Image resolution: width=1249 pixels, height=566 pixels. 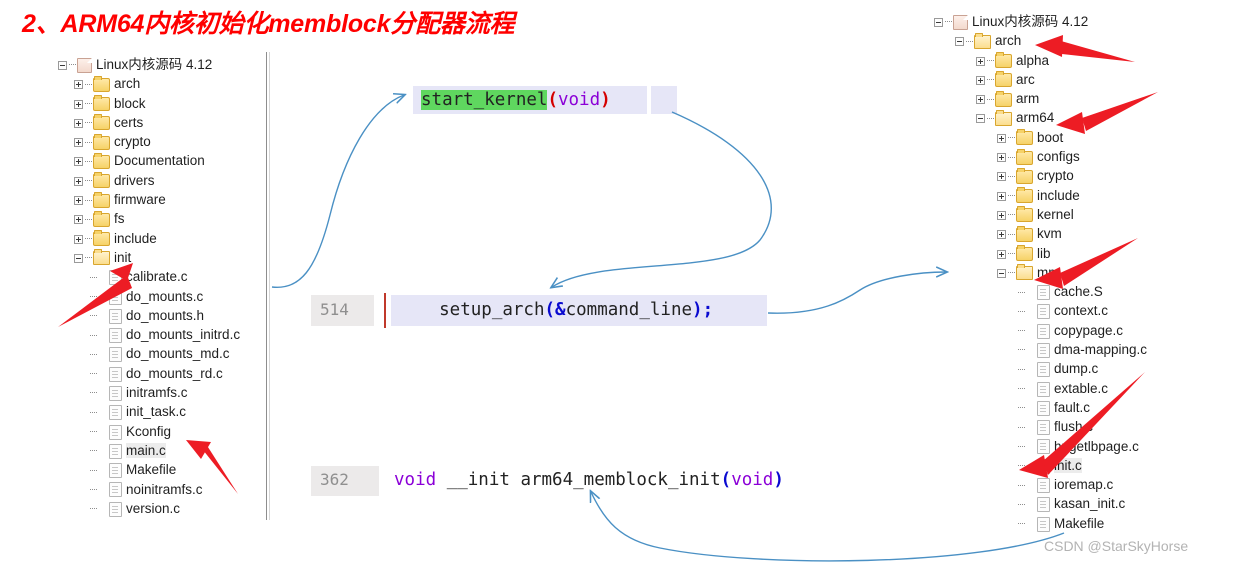 What do you see at coordinates (160, 373) in the screenshot?
I see `tree-node: do_mounts_rd.c` at bounding box center [160, 373].